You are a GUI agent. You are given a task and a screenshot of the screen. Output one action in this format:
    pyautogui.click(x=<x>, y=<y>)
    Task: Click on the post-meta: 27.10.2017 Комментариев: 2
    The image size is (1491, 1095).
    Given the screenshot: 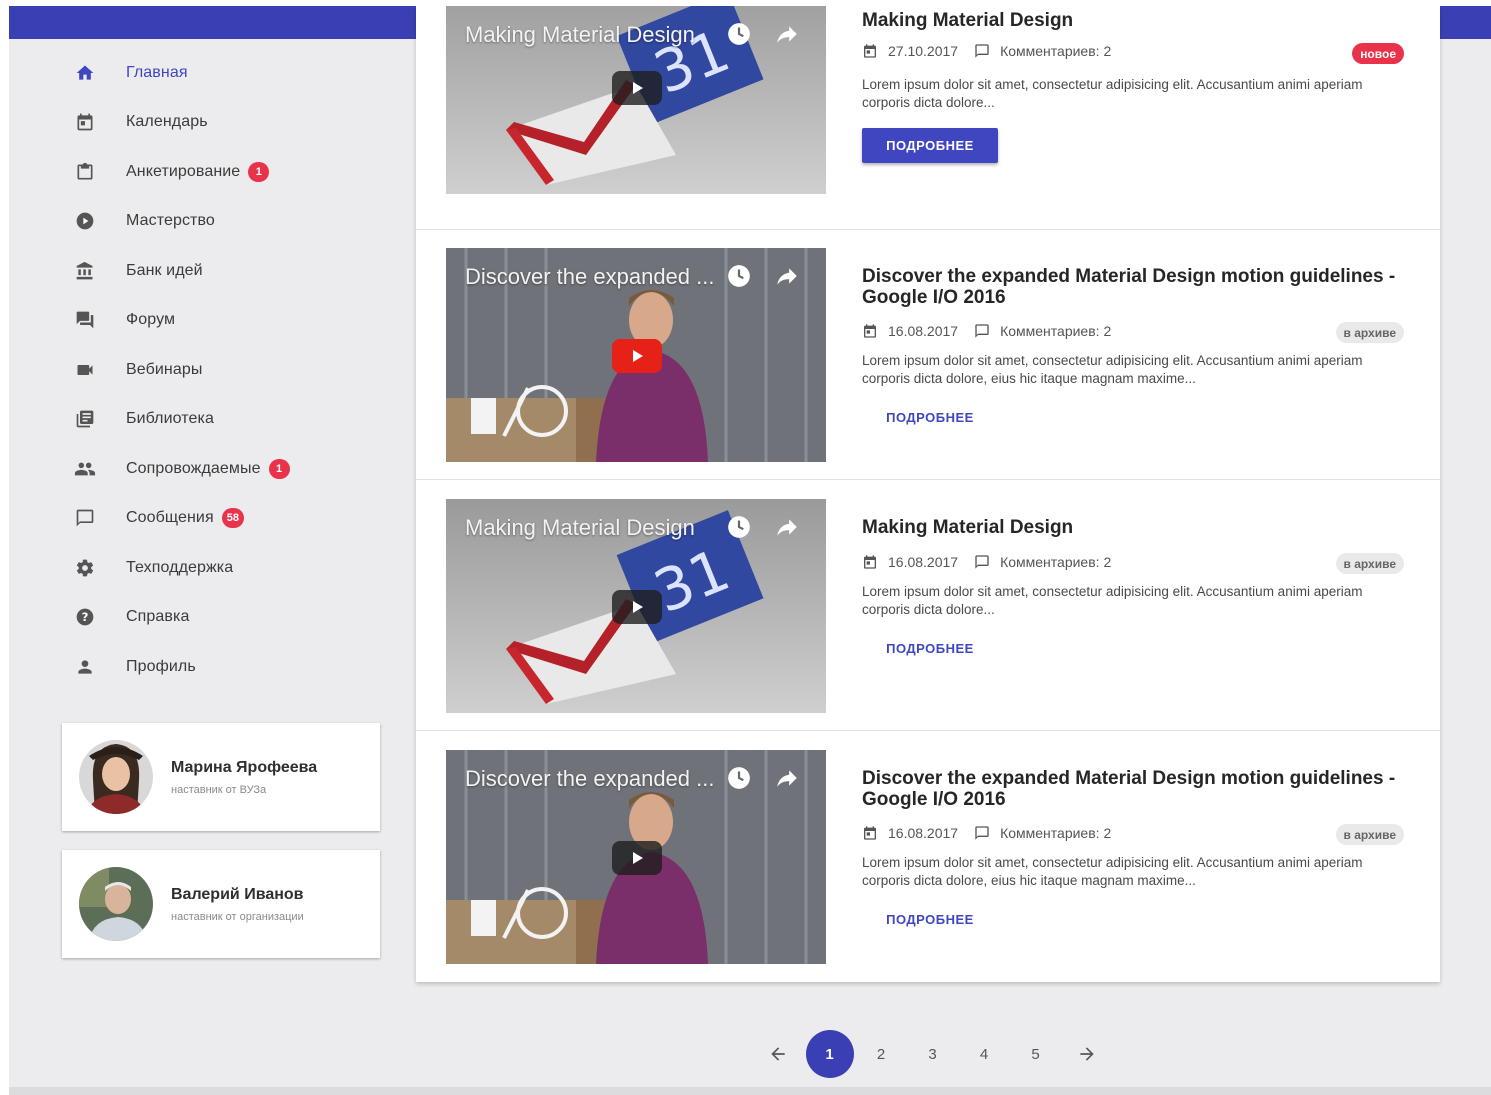 What is the action you would take?
    pyautogui.click(x=986, y=51)
    